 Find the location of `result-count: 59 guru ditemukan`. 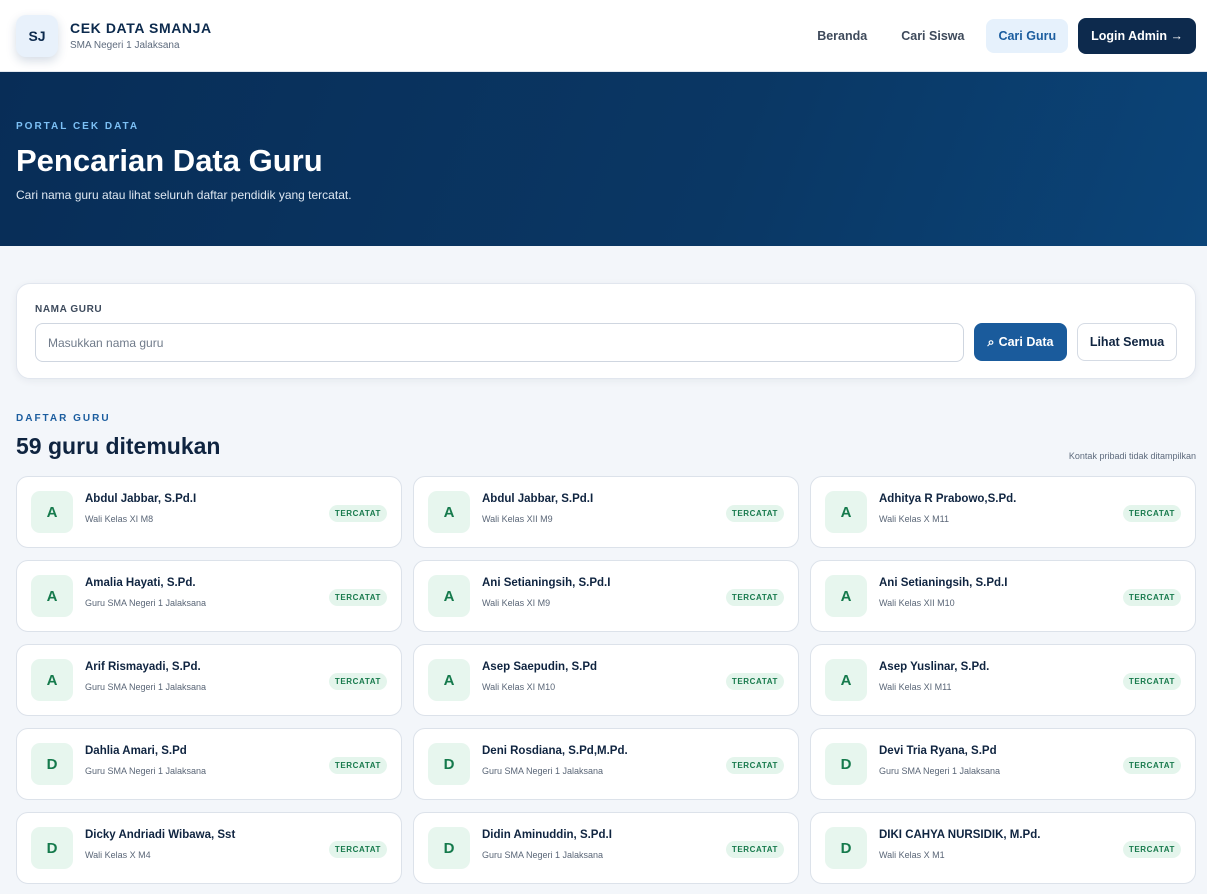

result-count: 59 guru ditemukan is located at coordinates (118, 446).